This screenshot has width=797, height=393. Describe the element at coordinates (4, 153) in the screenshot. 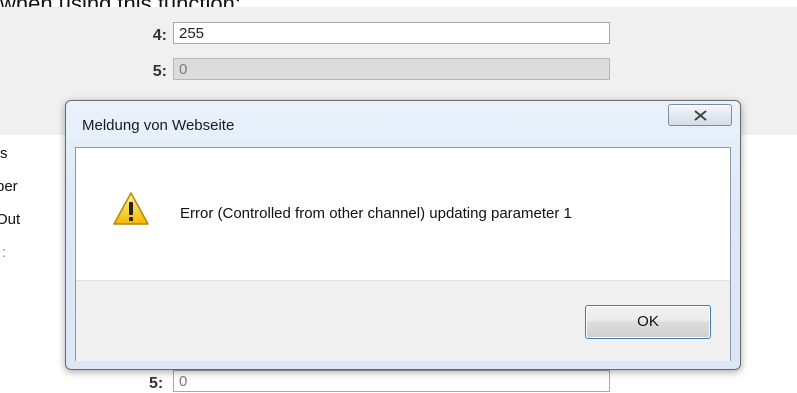

I see `side-label: s` at that location.